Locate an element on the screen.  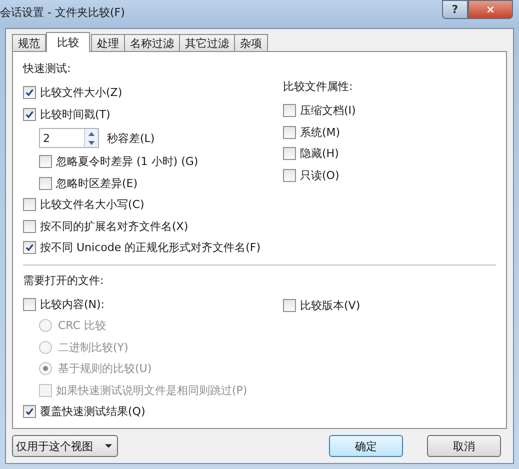
help-button: ? is located at coordinates (455, 9).